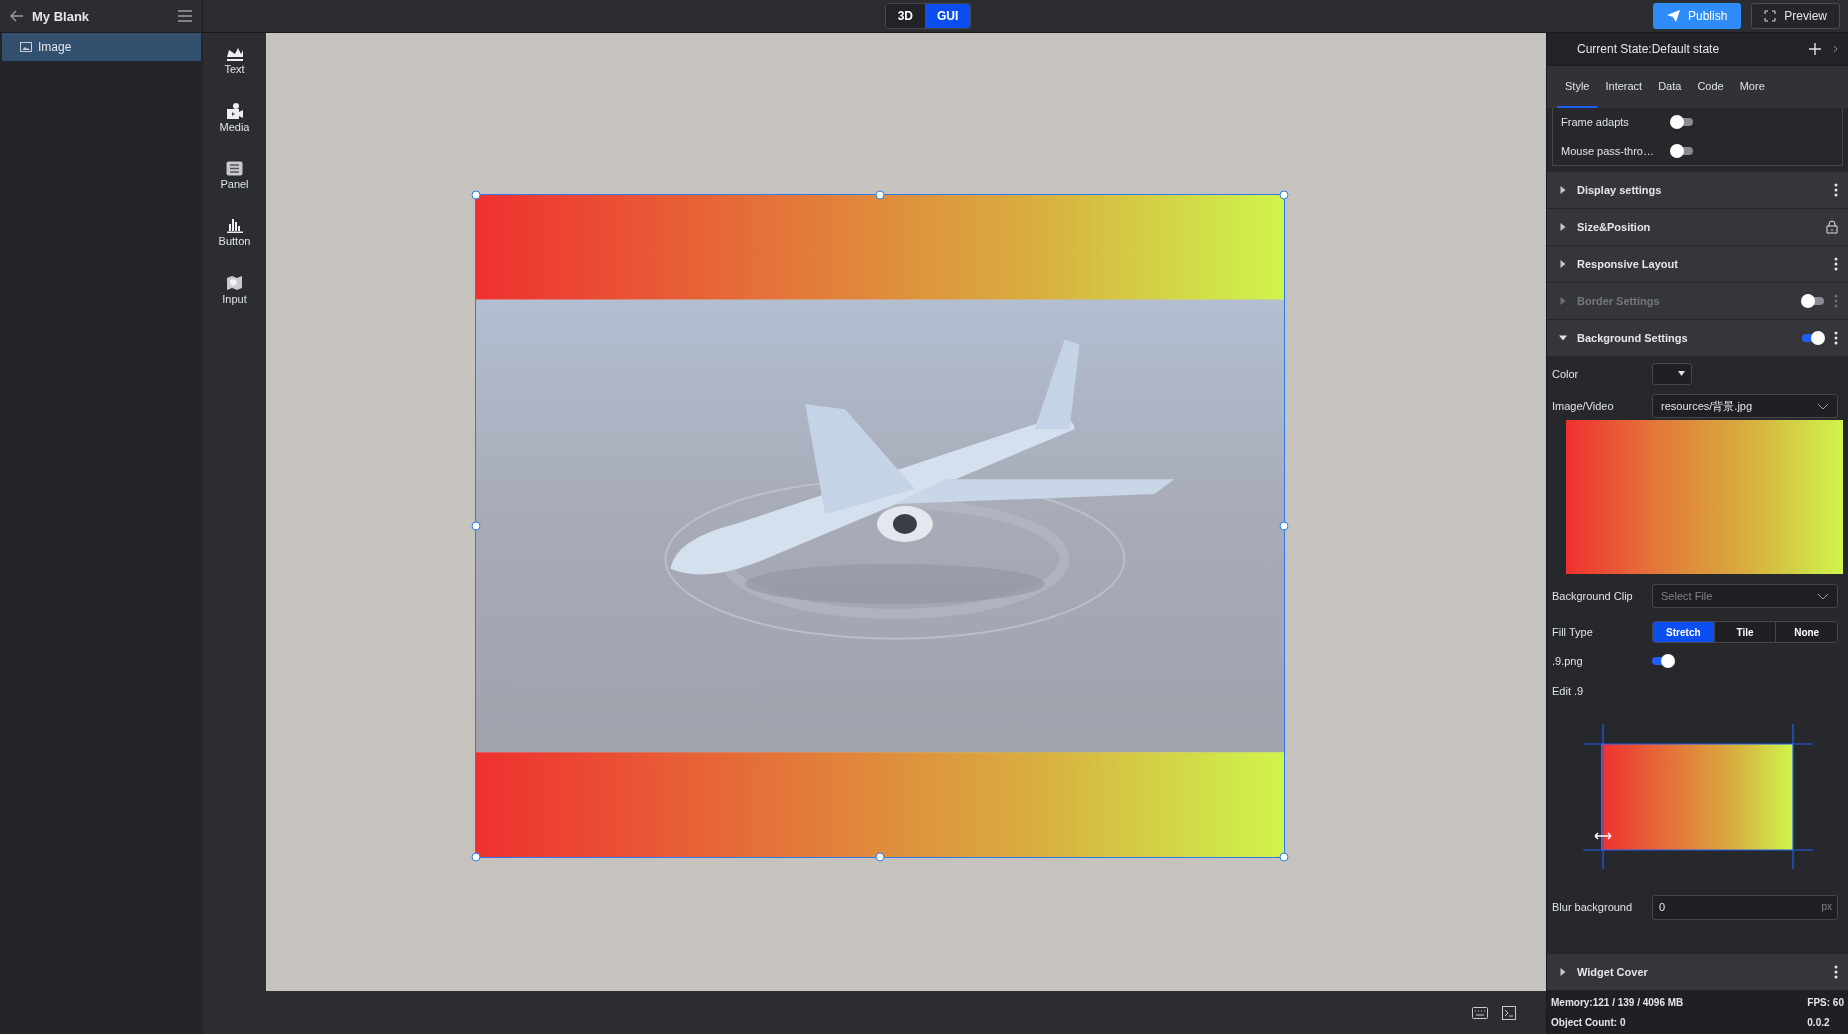 The image size is (1848, 1034). I want to click on fps-stat: FPS: 60, so click(1825, 1002).